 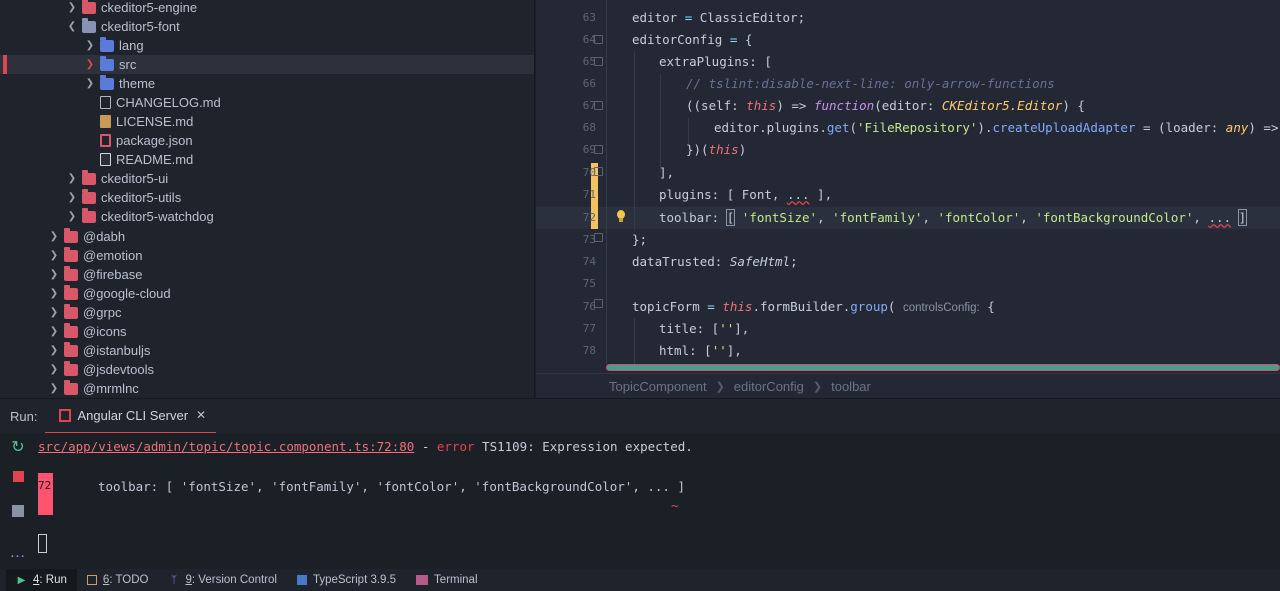 I want to click on line-number: 78, so click(x=589, y=350).